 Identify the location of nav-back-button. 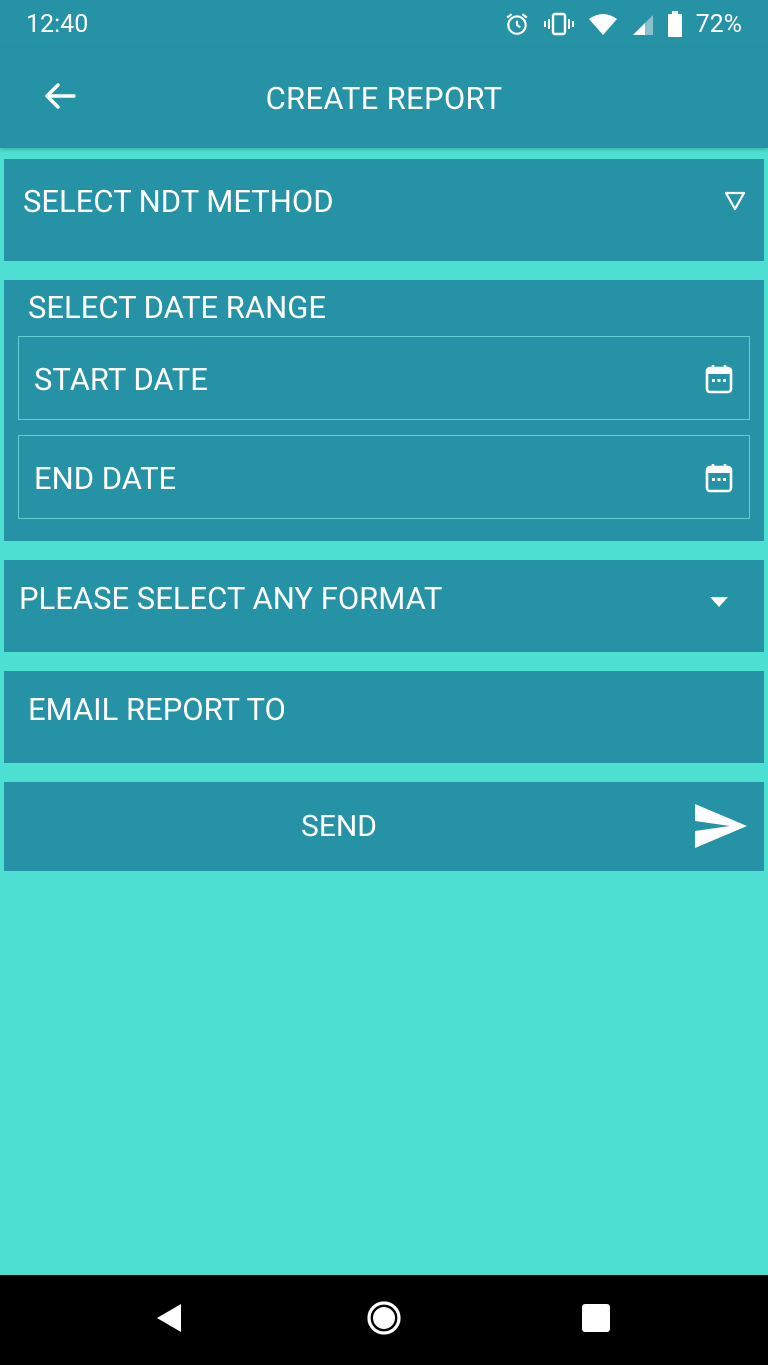
(169, 1320).